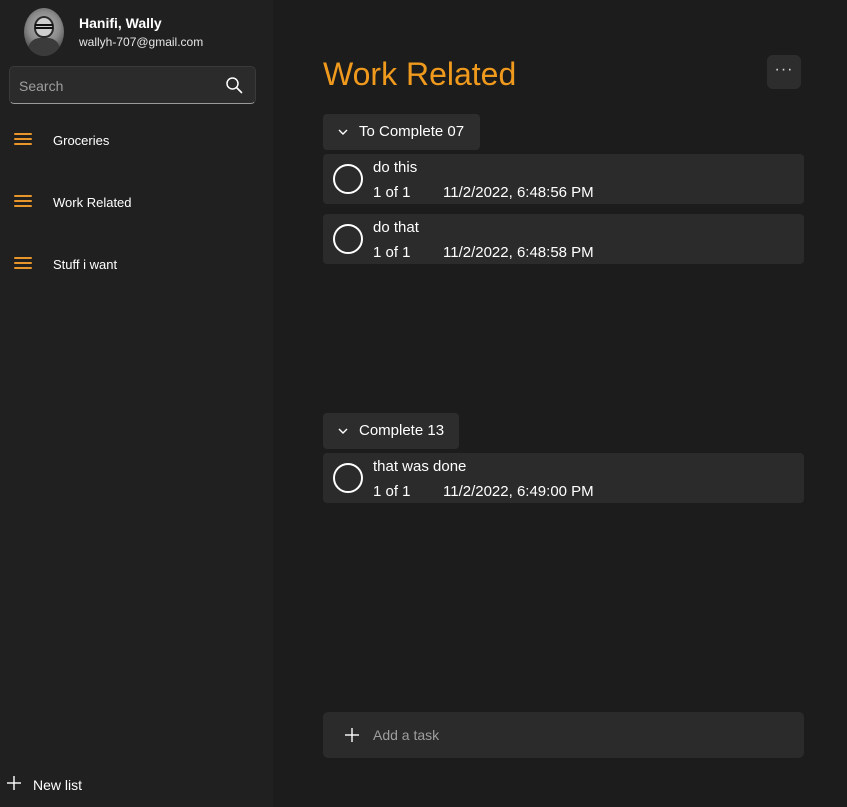 This screenshot has width=847, height=807. I want to click on page-title: Work Related, so click(420, 74).